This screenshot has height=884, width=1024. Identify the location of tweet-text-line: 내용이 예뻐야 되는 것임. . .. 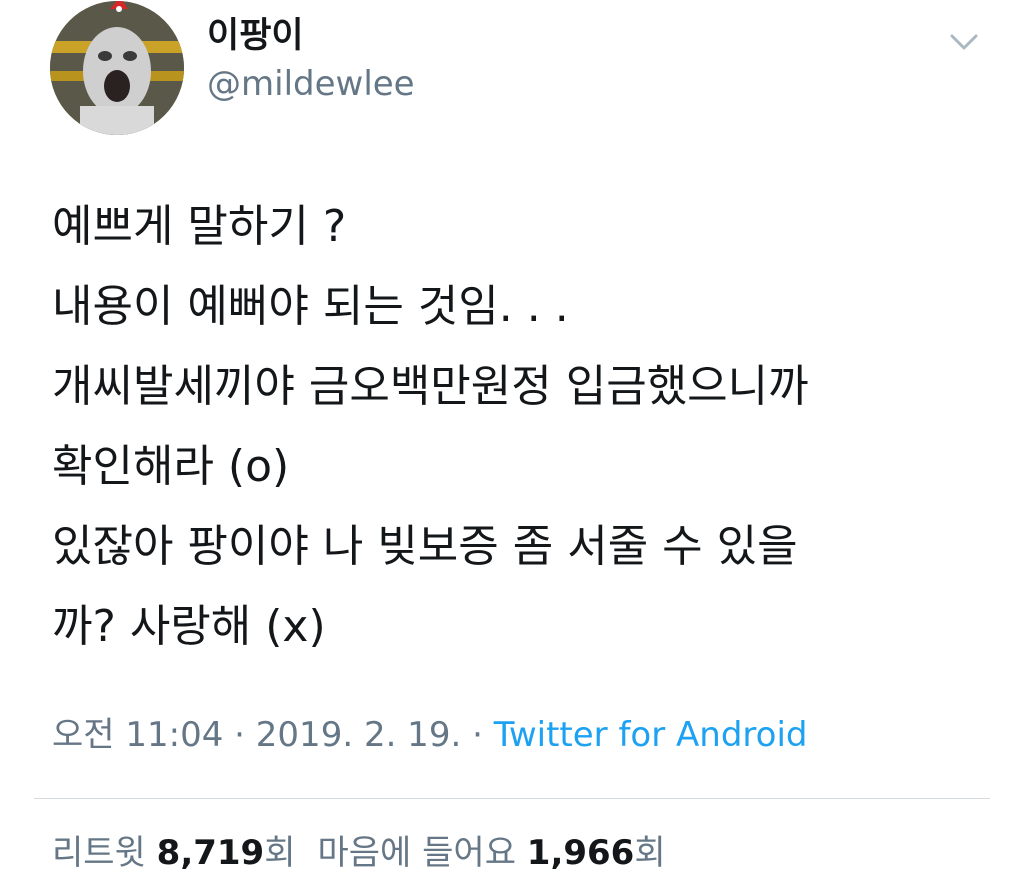
(310, 306).